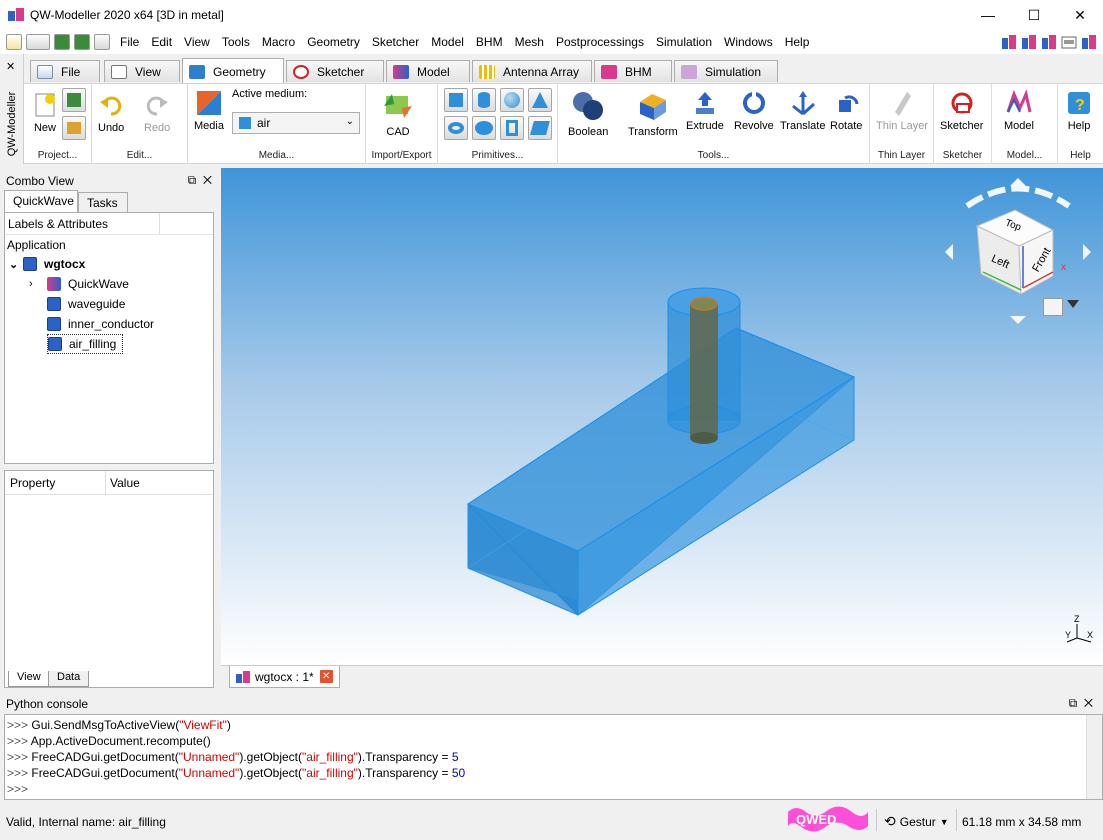 The image size is (1103, 840). Describe the element at coordinates (129, 42) in the screenshot. I see `menu-file: File` at that location.